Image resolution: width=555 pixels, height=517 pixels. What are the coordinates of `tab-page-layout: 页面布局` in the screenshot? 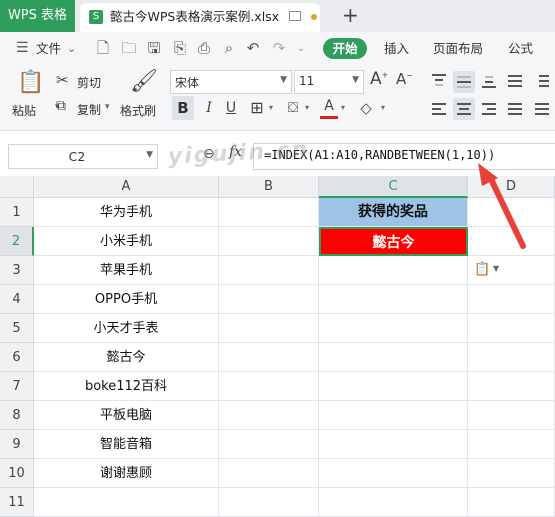 It's located at (458, 48).